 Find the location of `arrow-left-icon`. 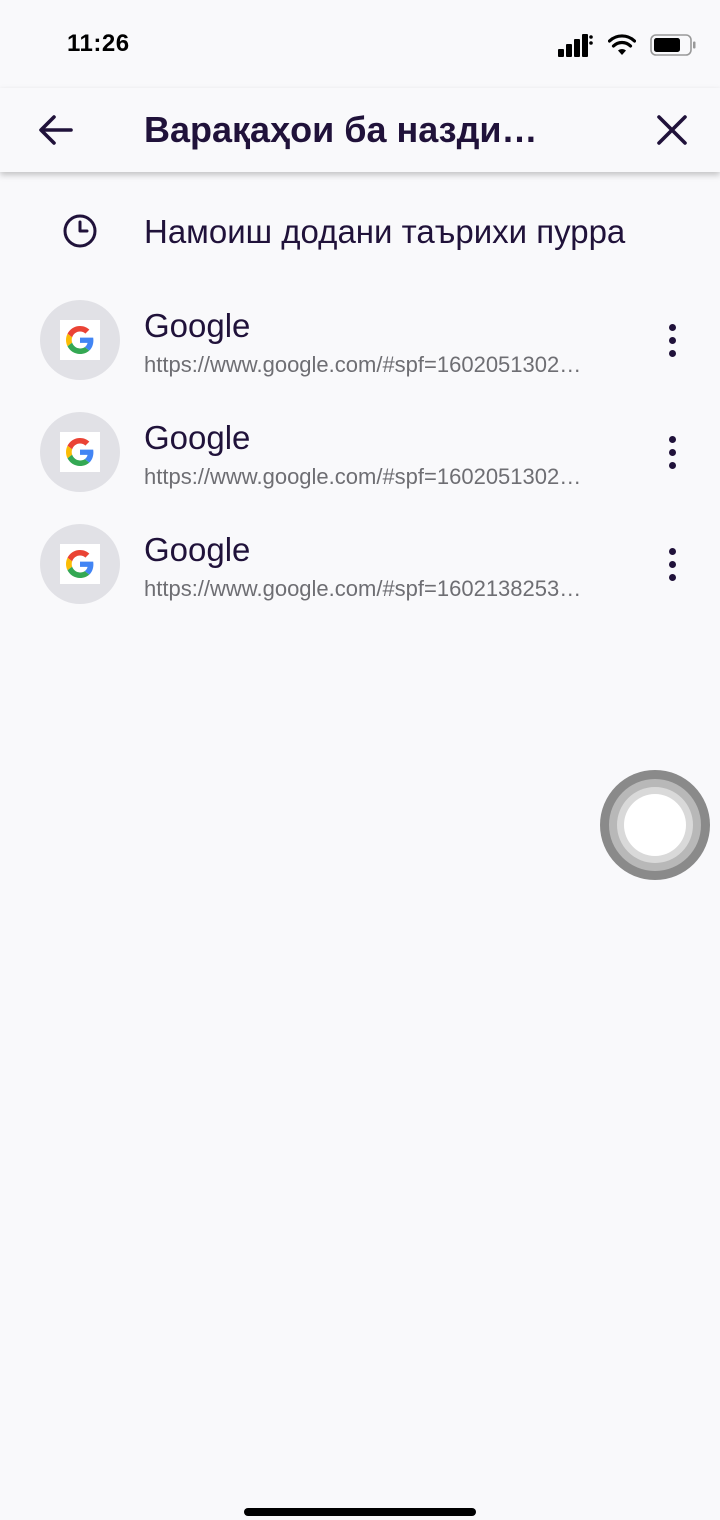

arrow-left-icon is located at coordinates (56, 130).